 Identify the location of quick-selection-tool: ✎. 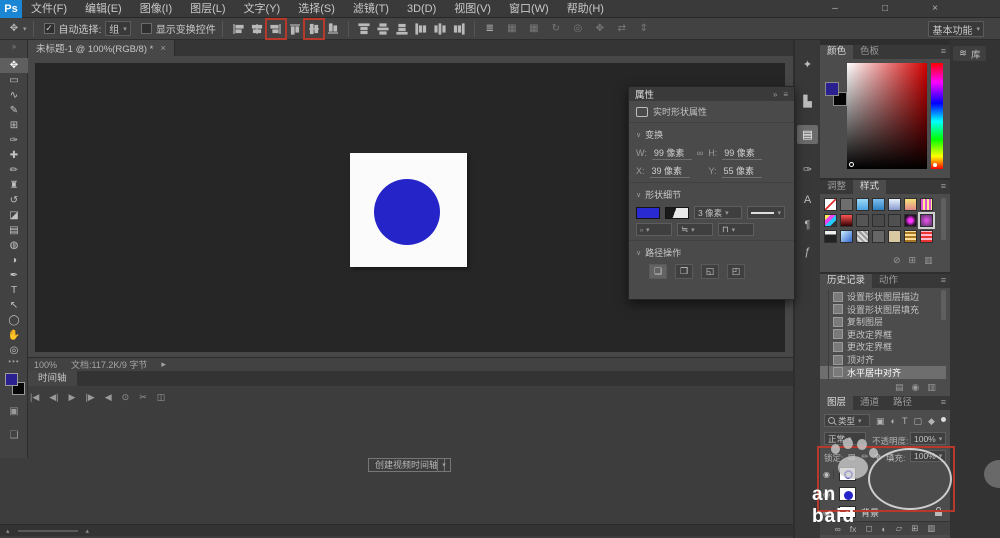
(14, 110).